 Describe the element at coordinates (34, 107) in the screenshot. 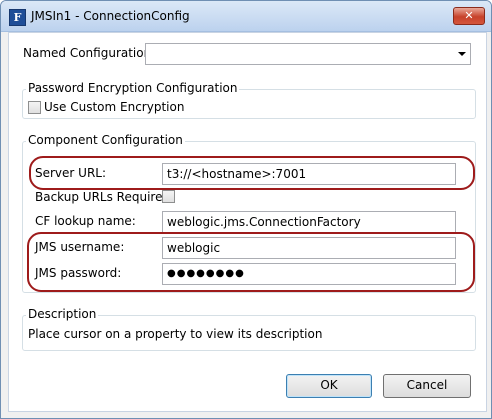

I see `use-custom-encryption-checkbox` at that location.